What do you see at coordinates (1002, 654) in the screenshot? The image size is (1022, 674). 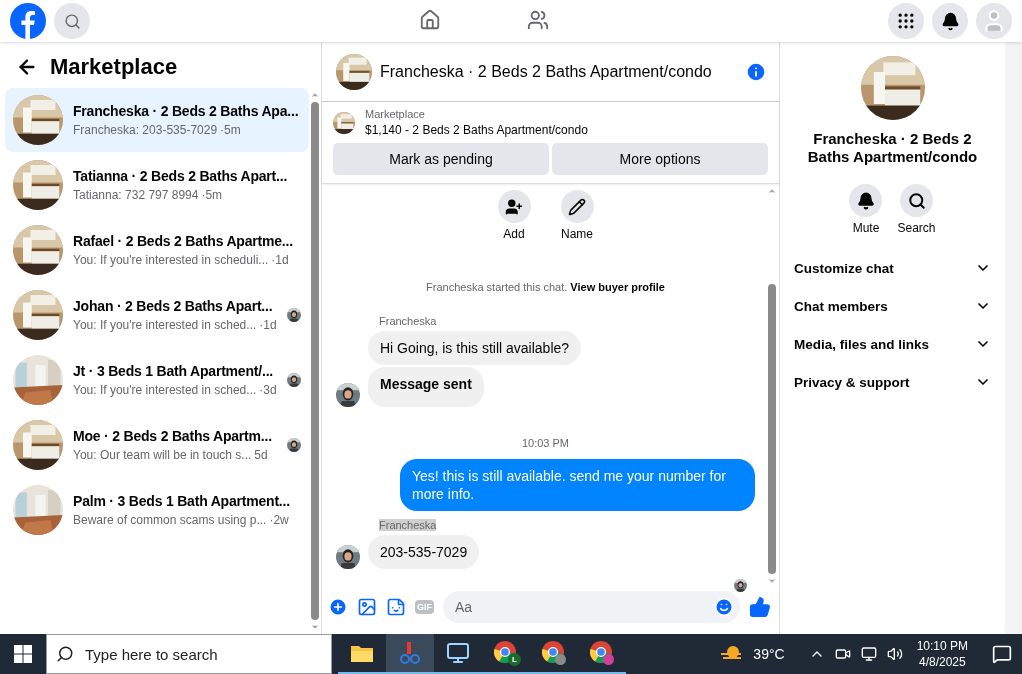 I see `notifications-icon` at bounding box center [1002, 654].